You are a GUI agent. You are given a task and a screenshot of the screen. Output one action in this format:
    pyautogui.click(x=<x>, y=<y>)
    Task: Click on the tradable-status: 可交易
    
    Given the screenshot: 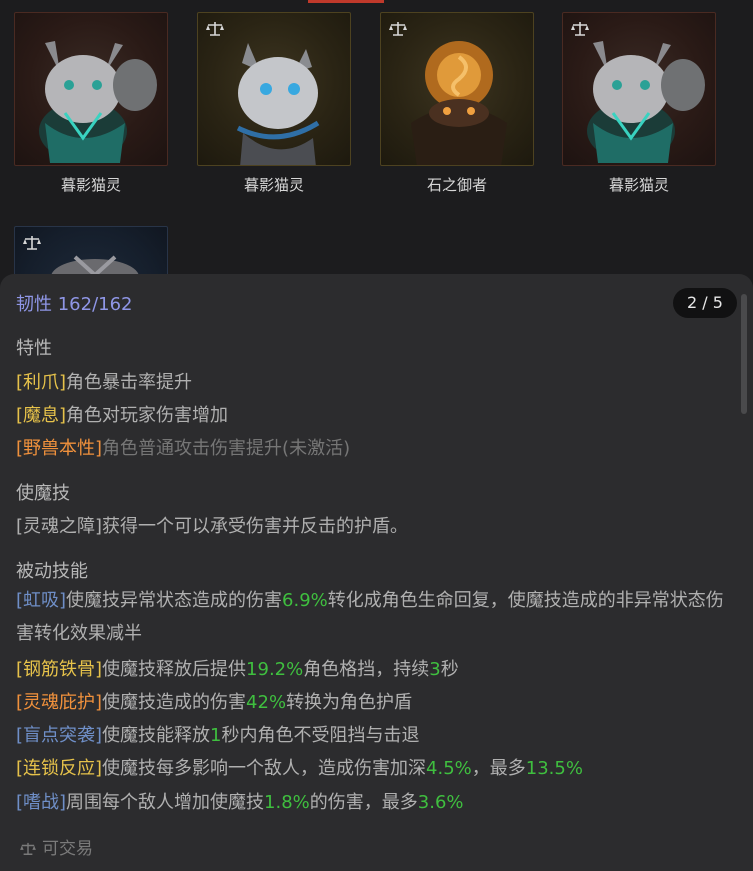 What is the action you would take?
    pyautogui.click(x=56, y=846)
    